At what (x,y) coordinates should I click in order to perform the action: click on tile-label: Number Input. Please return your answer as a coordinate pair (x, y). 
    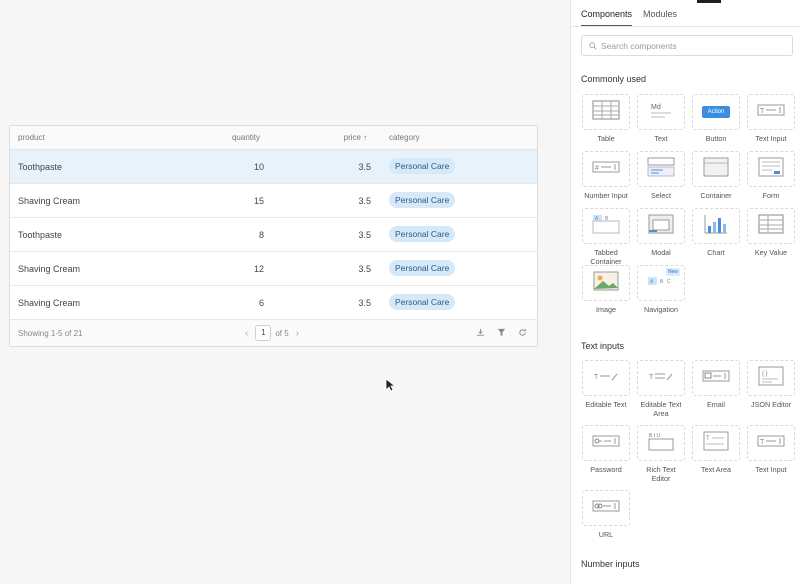
    Looking at the image, I should click on (606, 195).